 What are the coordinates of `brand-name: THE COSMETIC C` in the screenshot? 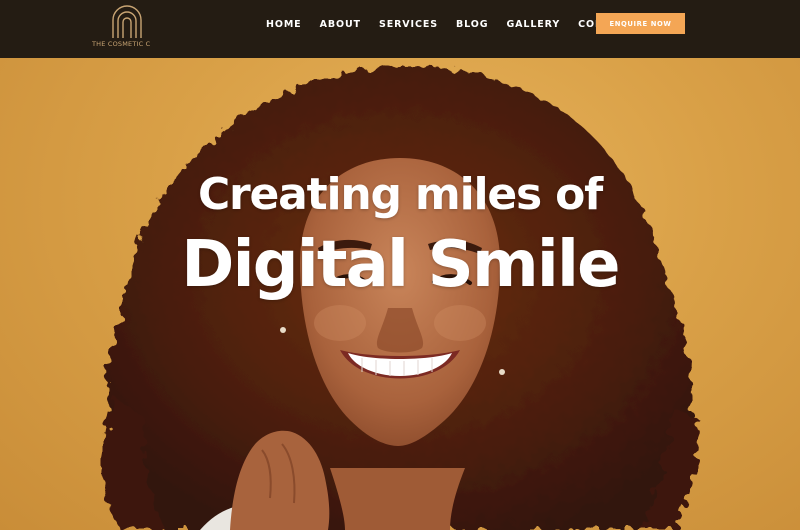 It's located at (121, 44).